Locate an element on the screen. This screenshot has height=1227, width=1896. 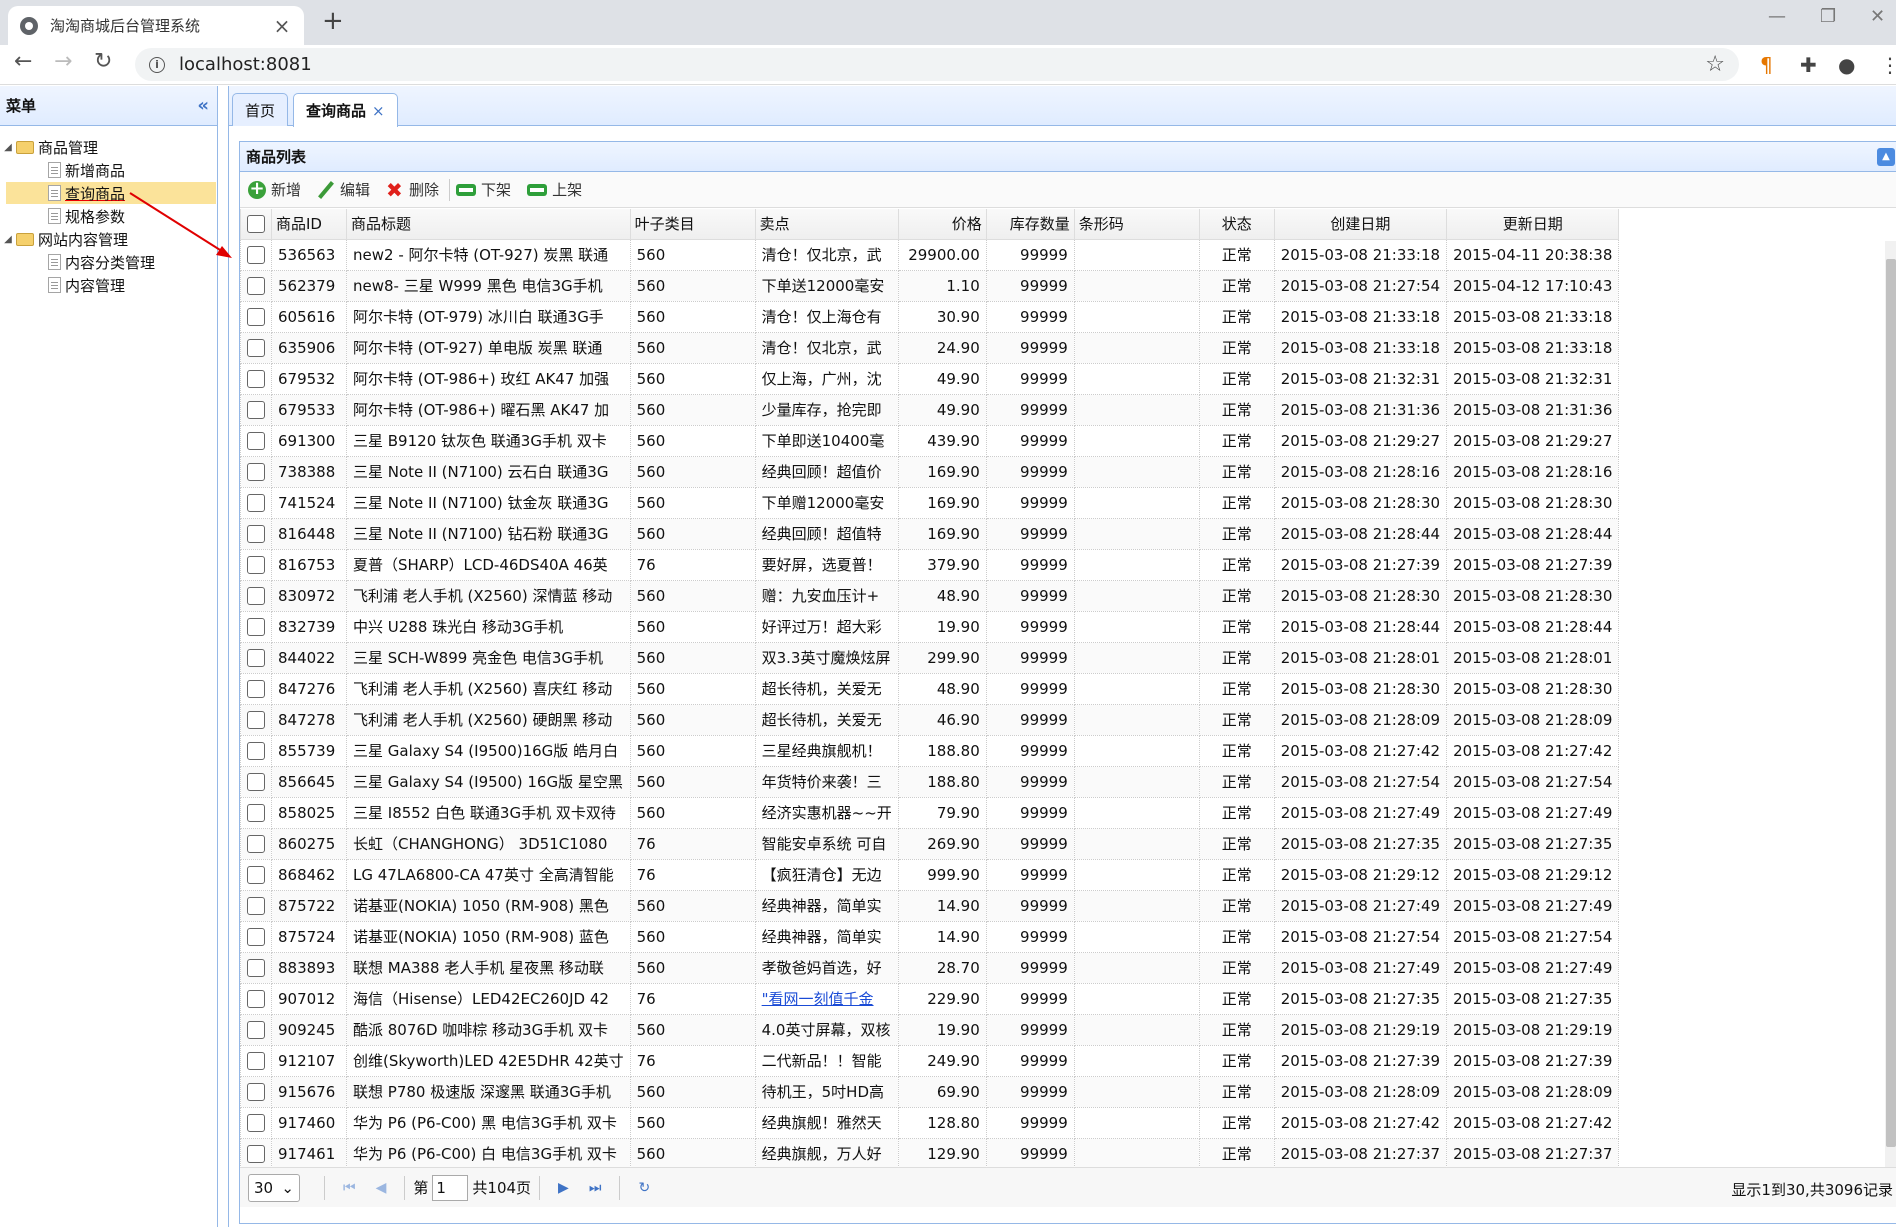
bookmark-star-icon: ☆ is located at coordinates (1715, 64).